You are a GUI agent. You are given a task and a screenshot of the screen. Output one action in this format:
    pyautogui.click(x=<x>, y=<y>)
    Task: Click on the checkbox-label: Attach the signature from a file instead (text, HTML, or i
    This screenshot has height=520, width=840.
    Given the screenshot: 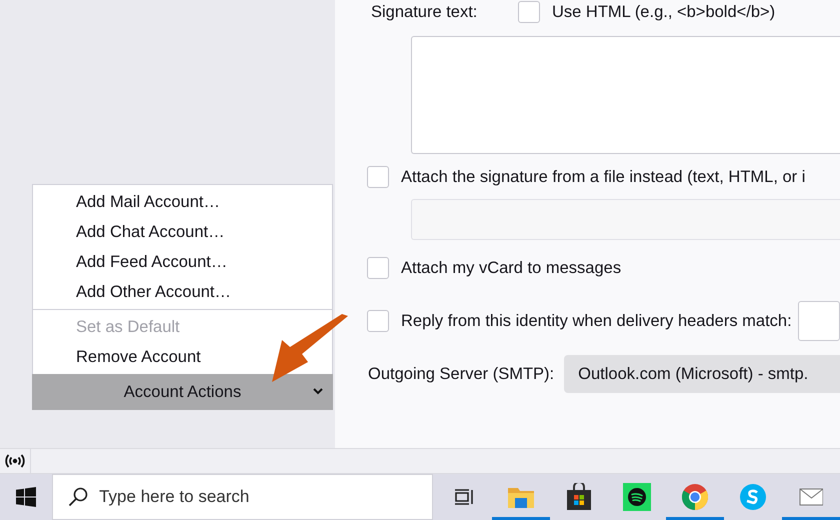 What is the action you would take?
    pyautogui.click(x=603, y=177)
    